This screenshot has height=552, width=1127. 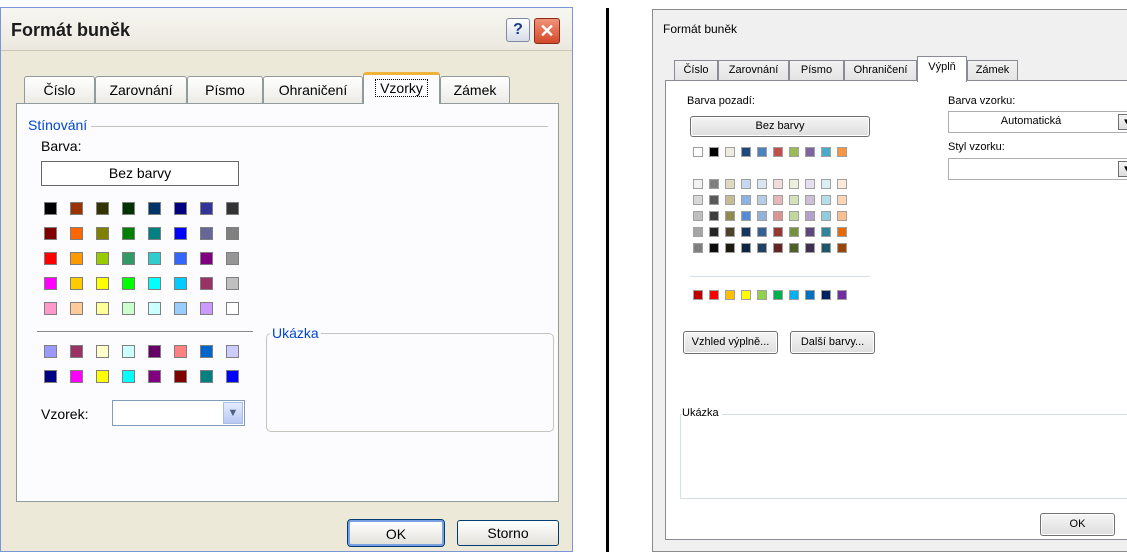 What do you see at coordinates (942, 69) in the screenshot?
I see `tab-vypln: Výplň` at bounding box center [942, 69].